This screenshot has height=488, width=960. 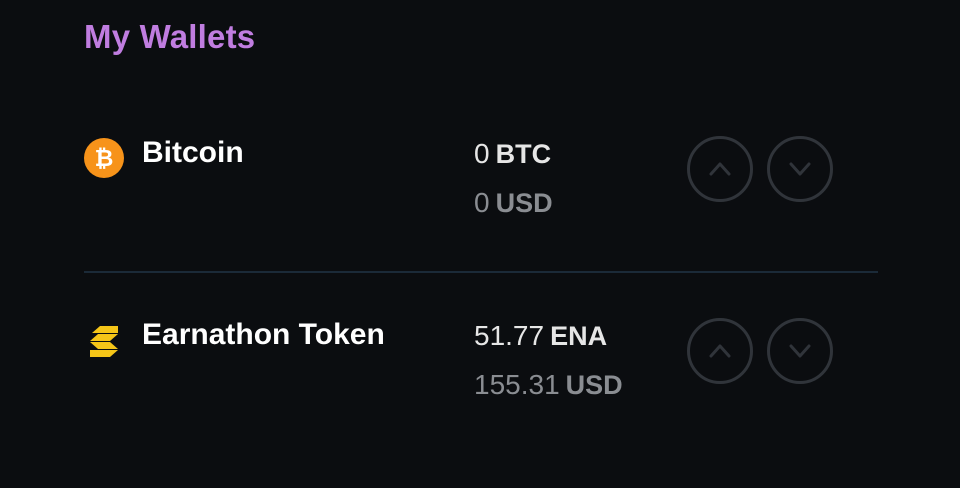 I want to click on fiat-amount: 0, so click(x=482, y=202).